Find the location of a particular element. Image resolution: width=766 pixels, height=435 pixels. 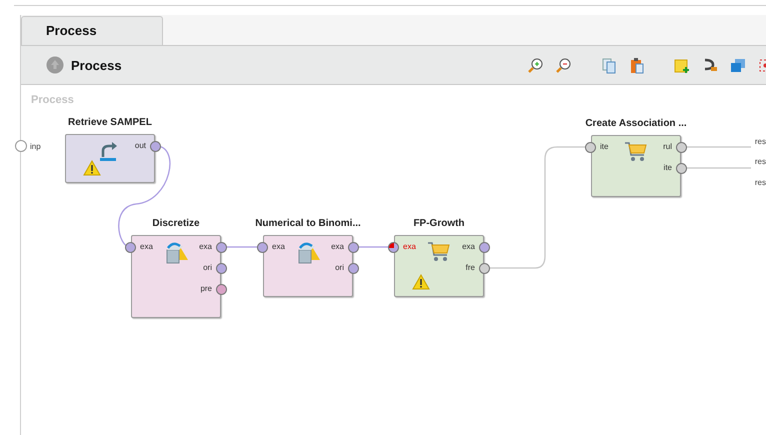

zoom-out-icon is located at coordinates (563, 65).